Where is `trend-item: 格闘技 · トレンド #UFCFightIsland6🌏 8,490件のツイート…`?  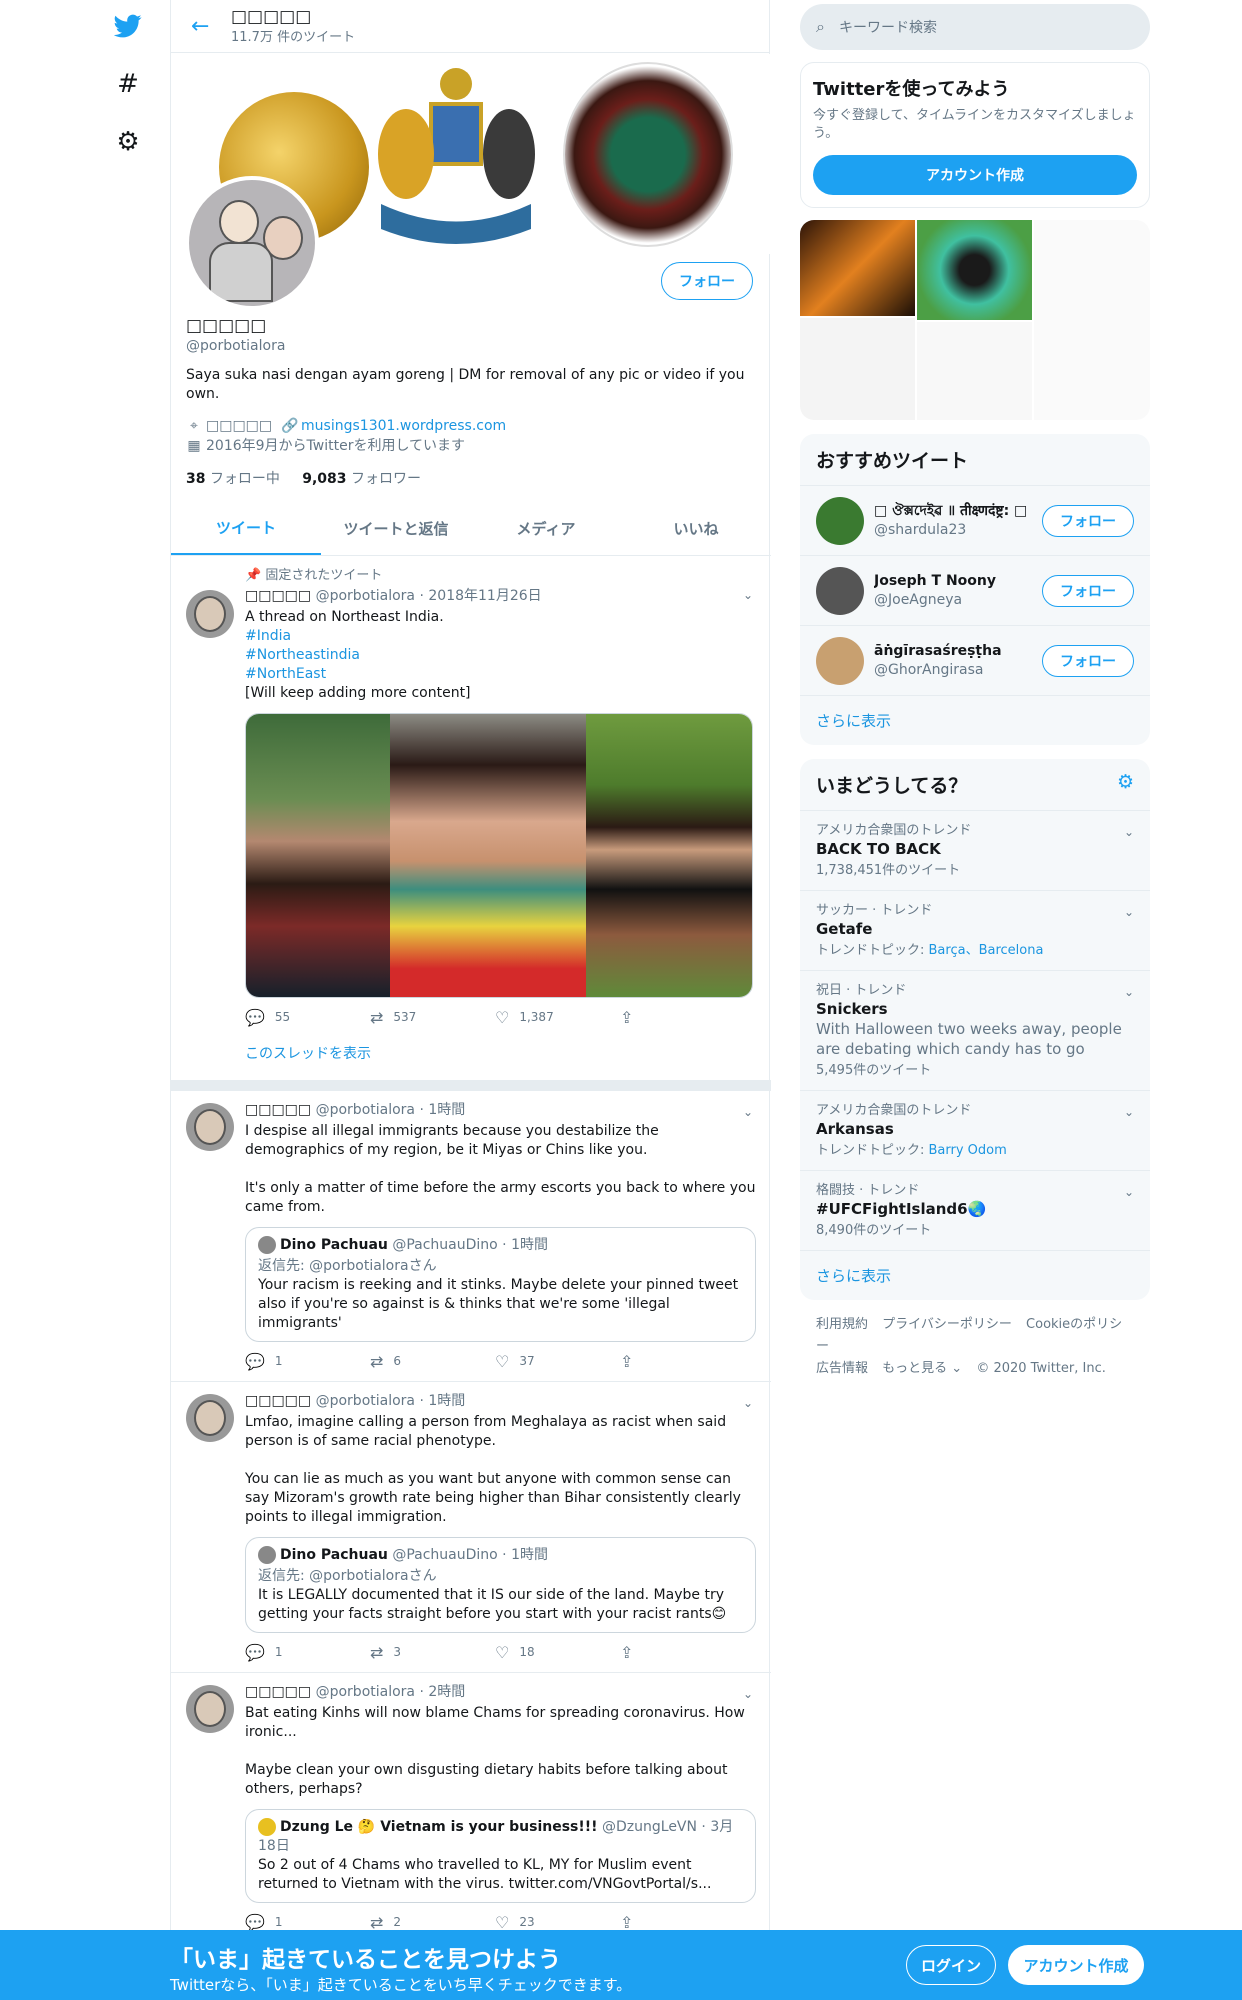 trend-item: 格闘技 · トレンド #UFCFightIsland6🌏 8,490件のツイート… is located at coordinates (975, 1211).